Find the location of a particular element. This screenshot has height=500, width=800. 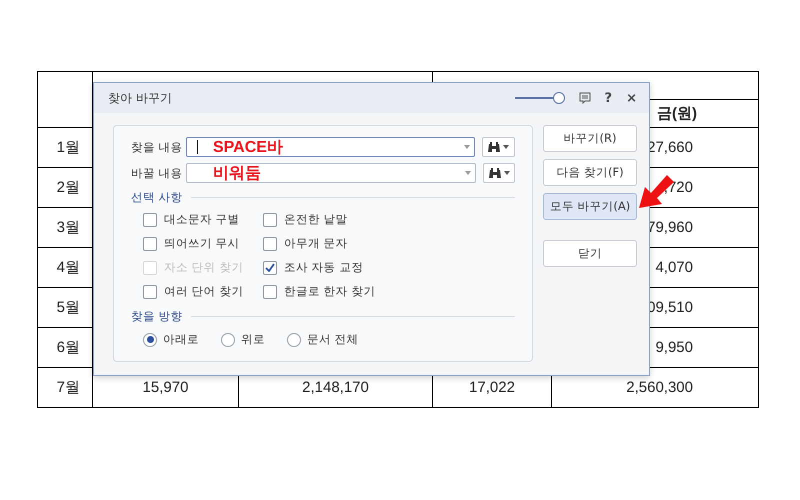

table-cell: 79,960 is located at coordinates (670, 227).